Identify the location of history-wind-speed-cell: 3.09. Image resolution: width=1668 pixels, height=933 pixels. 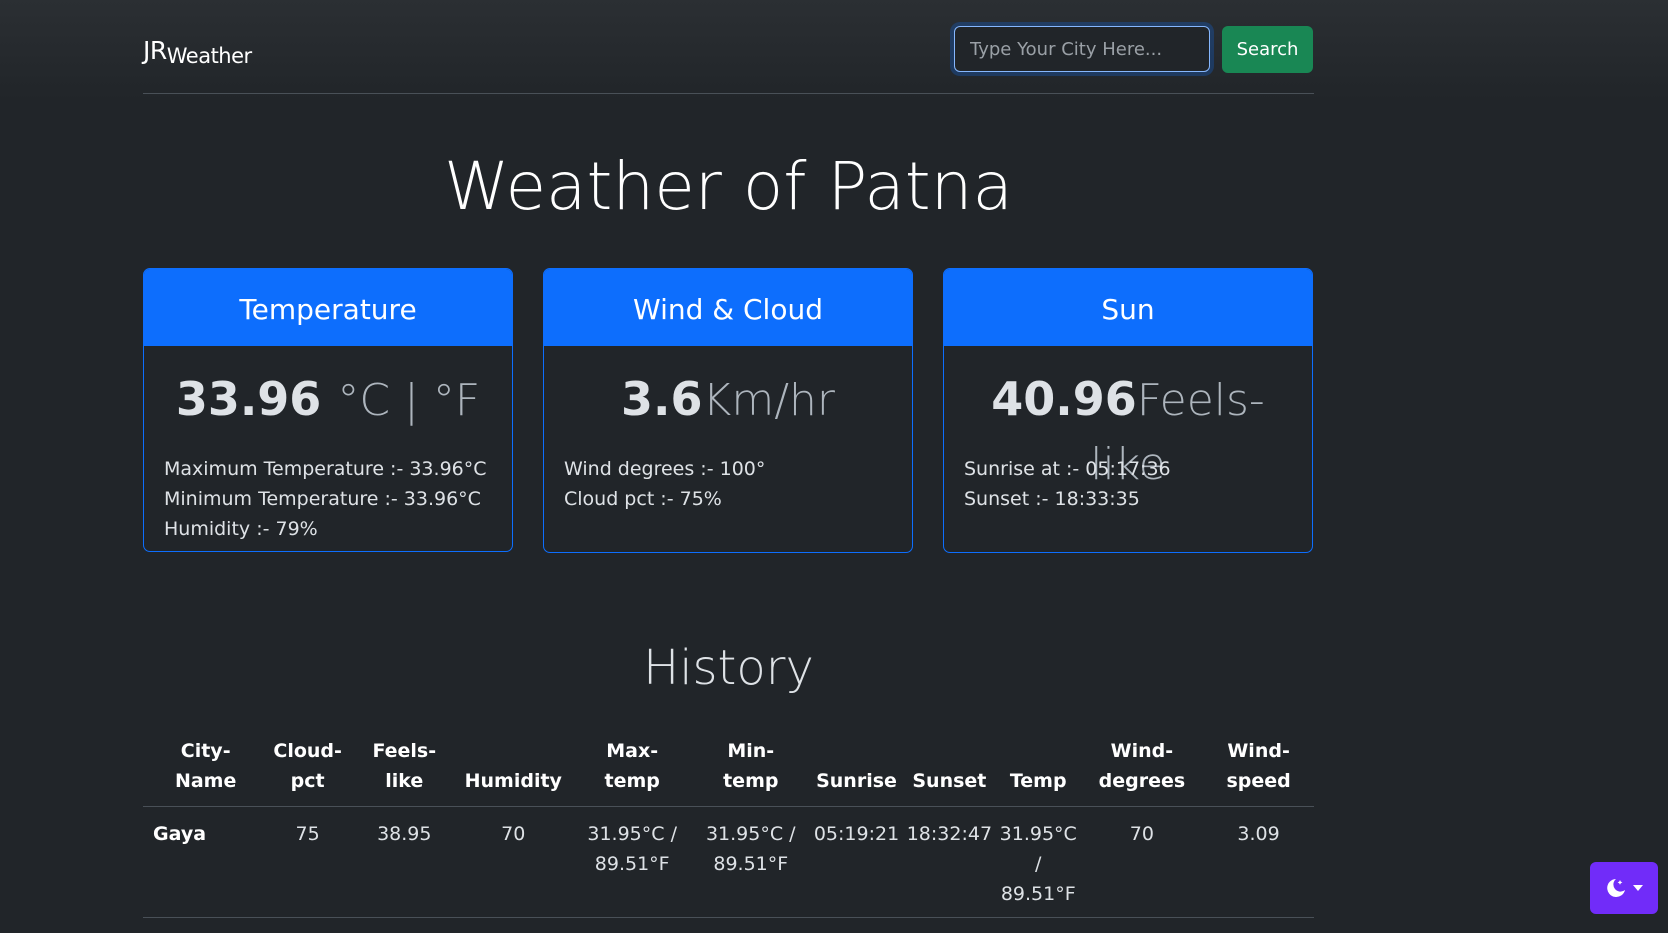
(1258, 862).